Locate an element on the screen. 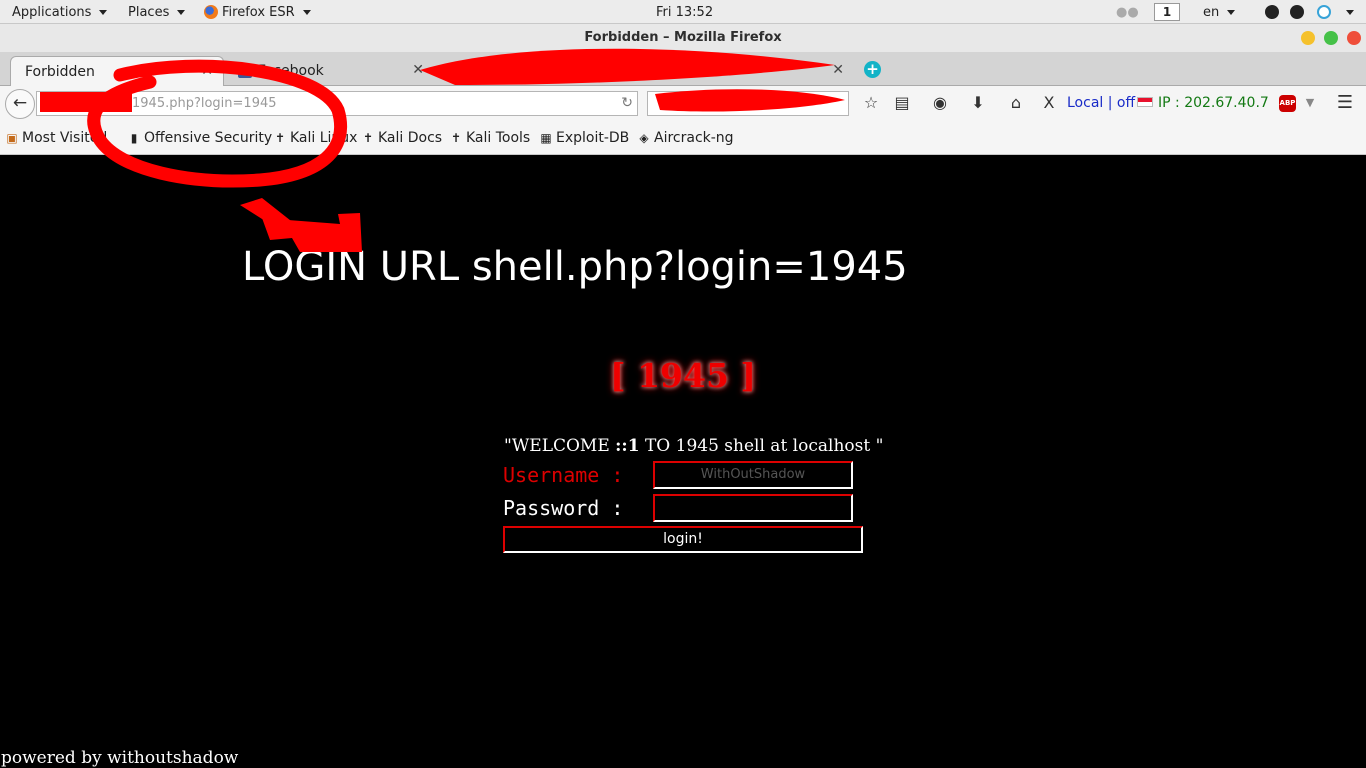 This screenshot has height=768, width=1366. volume-icon is located at coordinates (1297, 12).